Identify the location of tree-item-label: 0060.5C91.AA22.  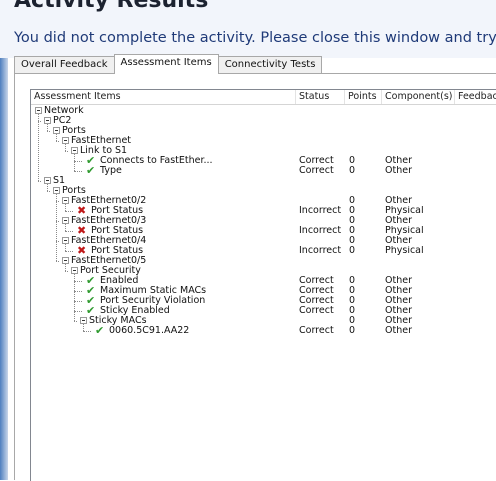
(149, 330).